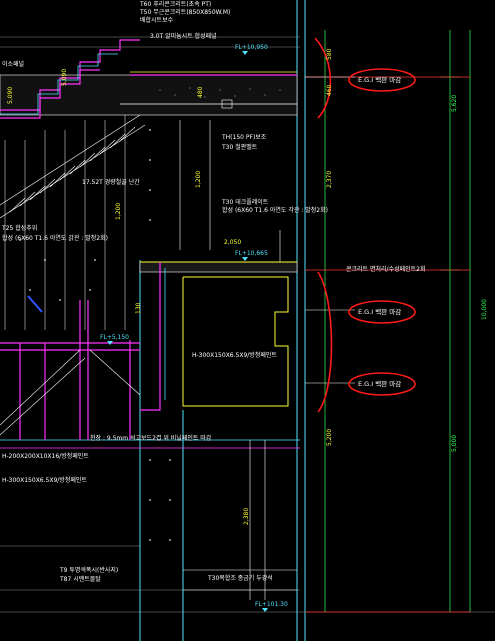 This screenshot has width=495, height=641. Describe the element at coordinates (175, 4) in the screenshot. I see `svg-text: T60 푸리콘크리트(초속 PT)` at that location.